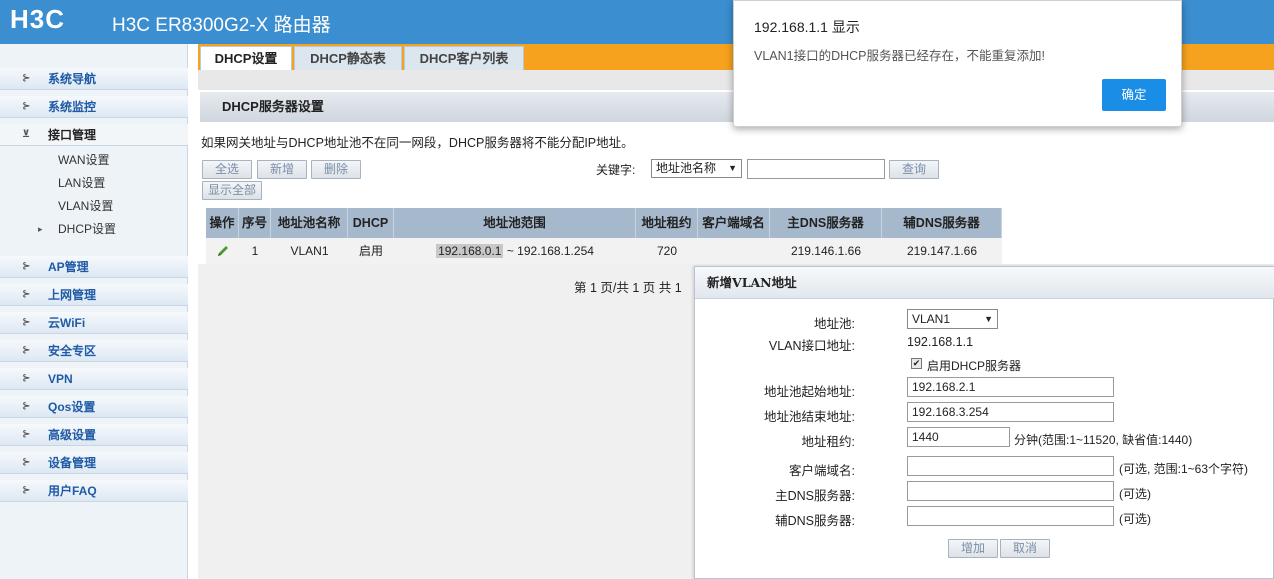 The height and width of the screenshot is (579, 1274). I want to click on tab-dhcp-settings: DHCP设置, so click(246, 58).